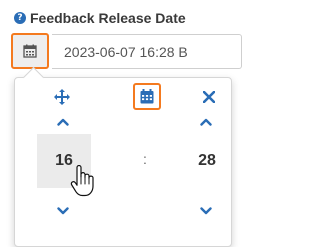 This screenshot has width=320, height=247. I want to click on move-arrows-icon, so click(62, 97).